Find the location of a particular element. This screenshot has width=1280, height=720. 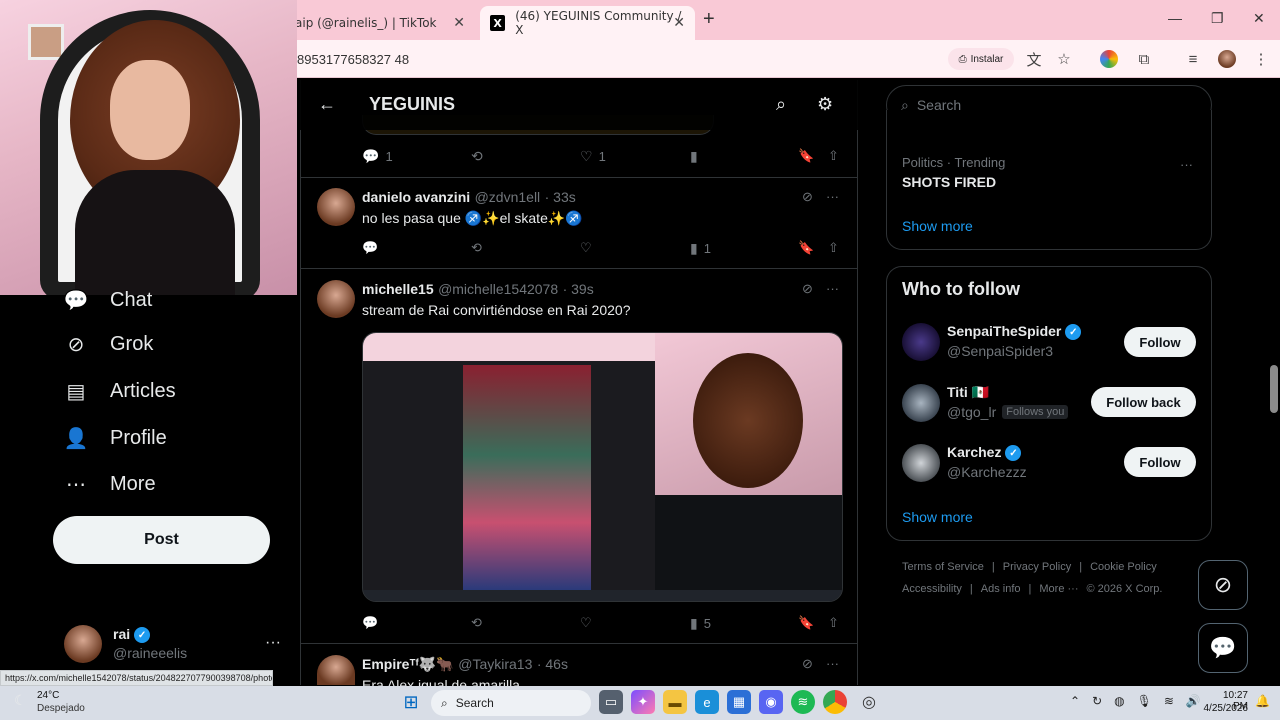

weather-temp: 24°C is located at coordinates (48, 695).